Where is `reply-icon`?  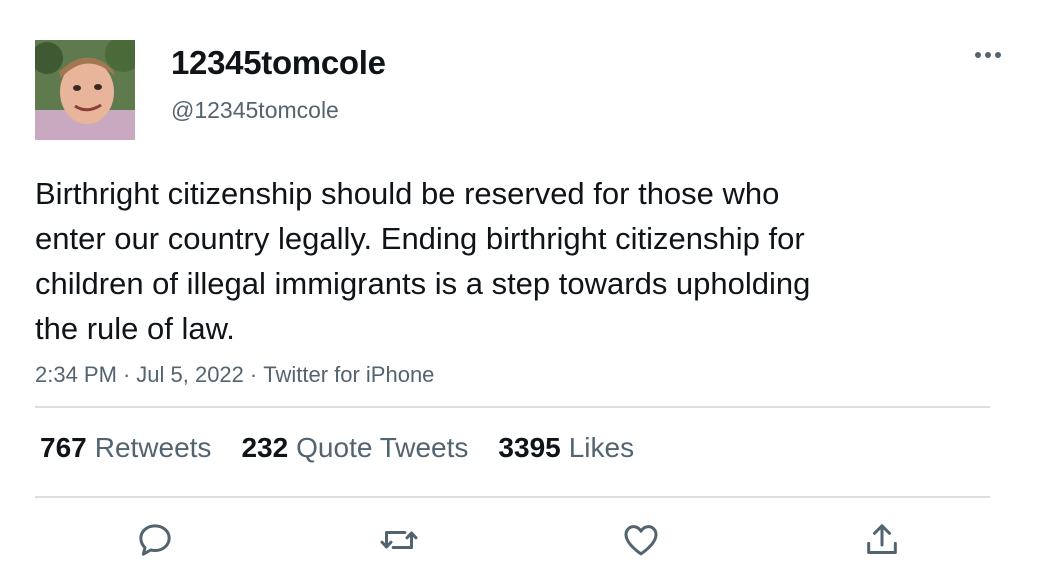 reply-icon is located at coordinates (155, 540).